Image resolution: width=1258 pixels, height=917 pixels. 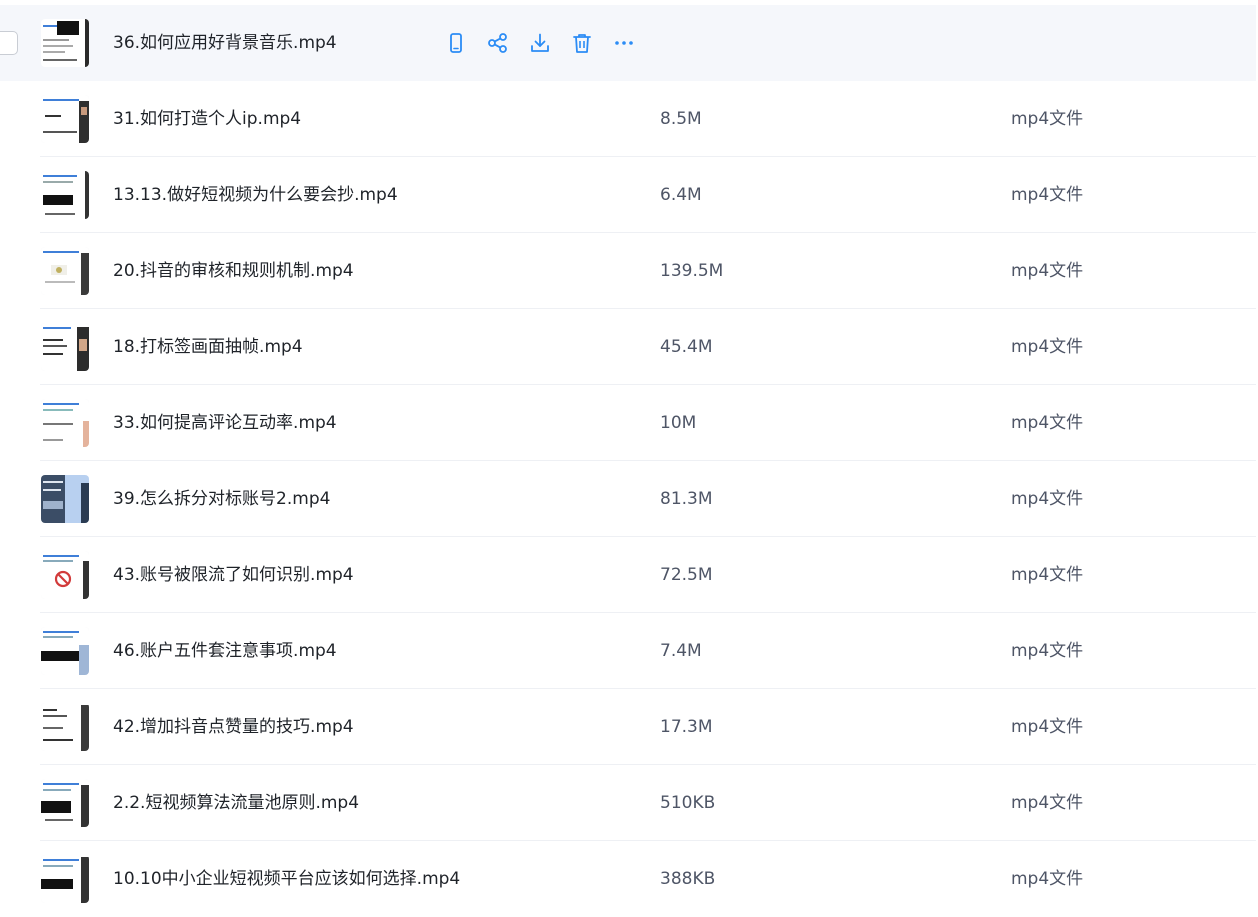 What do you see at coordinates (221, 499) in the screenshot?
I see `file-name: 39.怎么拆分对标账号2.mp4` at bounding box center [221, 499].